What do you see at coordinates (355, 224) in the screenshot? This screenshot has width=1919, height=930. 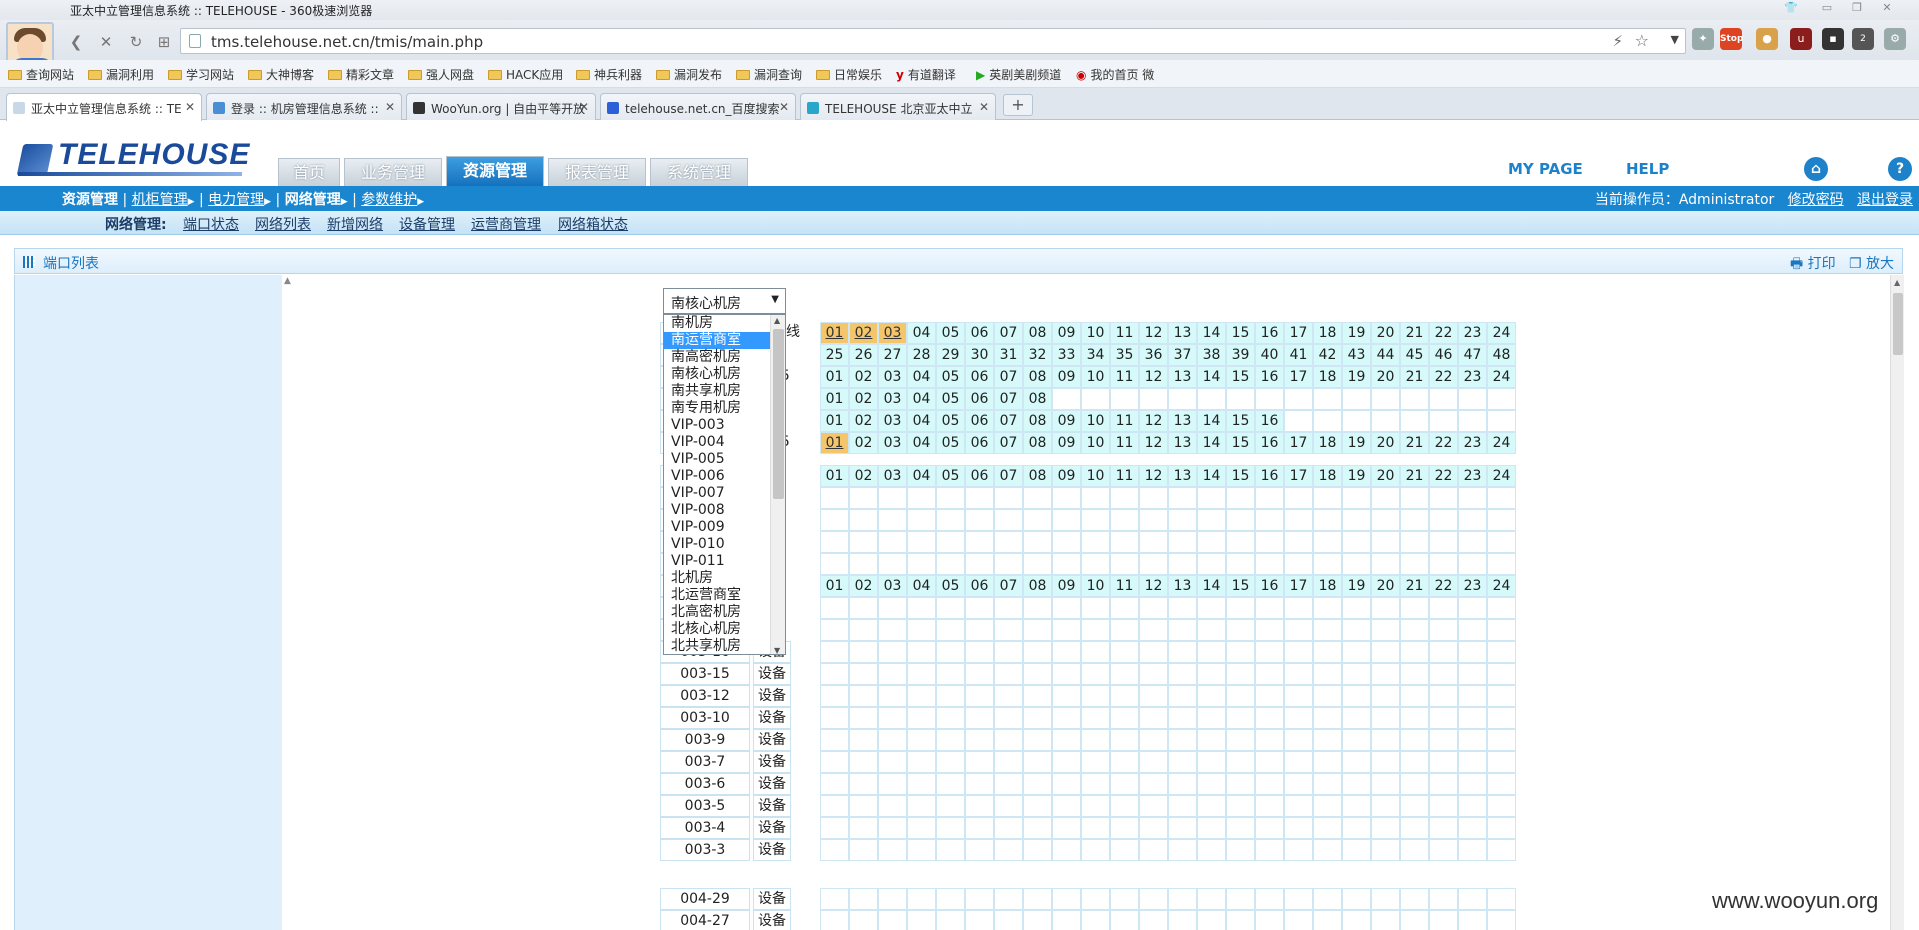 I see `sub-link-add-network: 新增网络` at bounding box center [355, 224].